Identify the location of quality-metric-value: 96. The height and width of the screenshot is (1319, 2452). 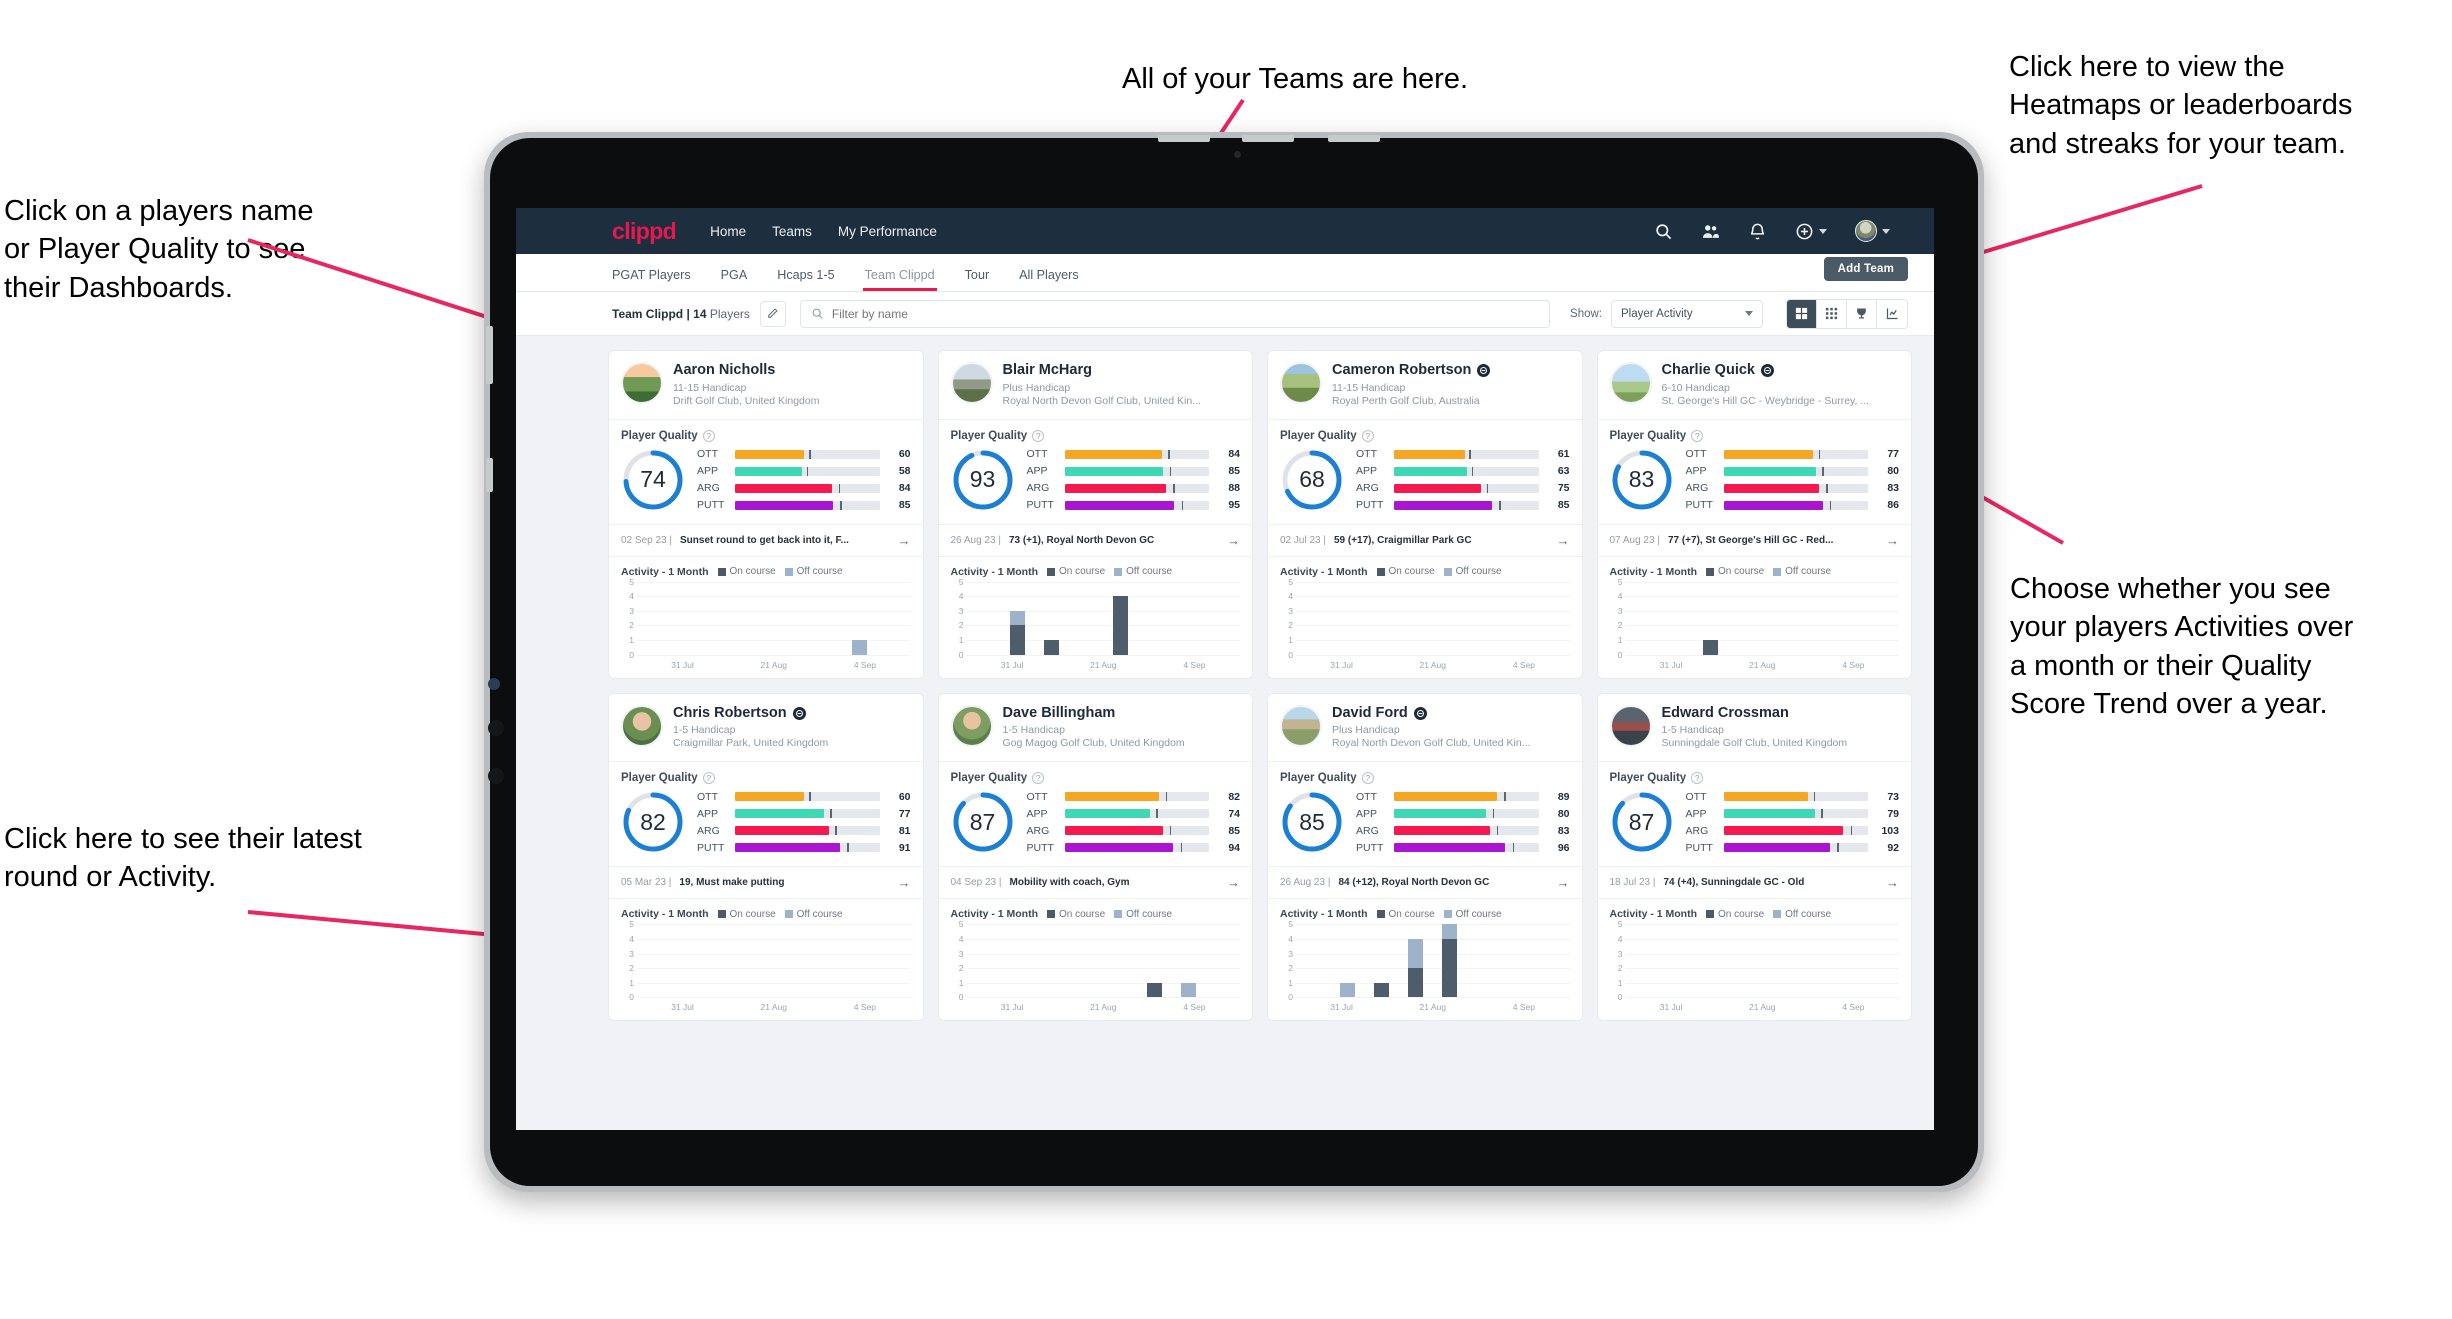
(1563, 847).